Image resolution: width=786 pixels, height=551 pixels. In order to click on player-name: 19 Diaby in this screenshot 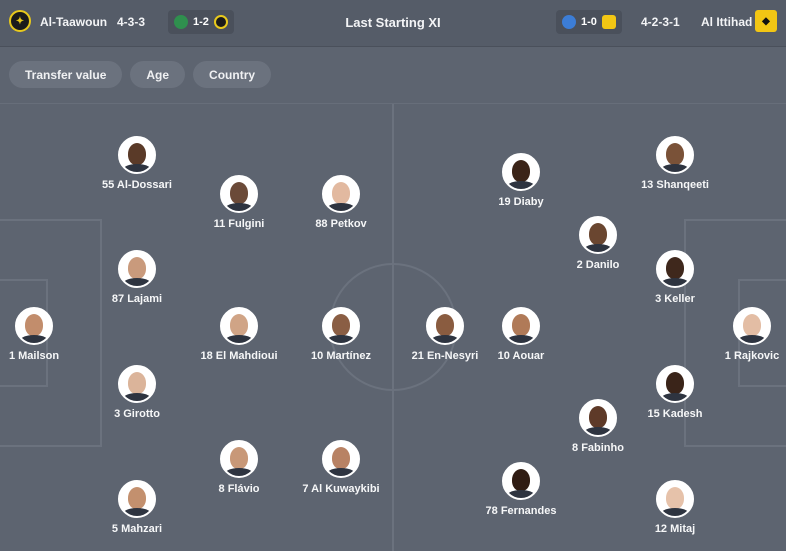, I will do `click(521, 202)`.